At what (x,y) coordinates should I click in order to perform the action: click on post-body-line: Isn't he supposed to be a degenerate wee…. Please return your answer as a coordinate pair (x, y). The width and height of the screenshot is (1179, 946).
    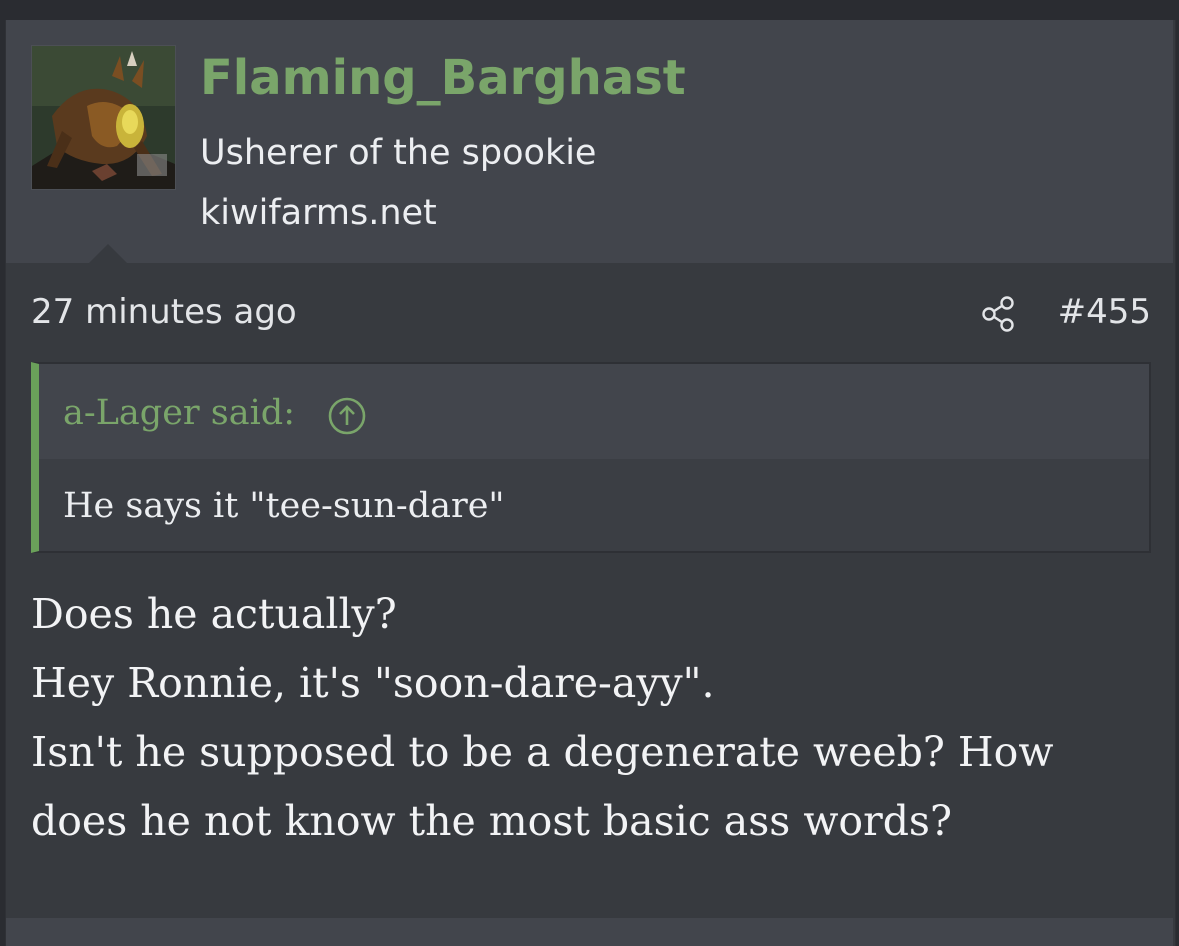
    Looking at the image, I should click on (542, 752).